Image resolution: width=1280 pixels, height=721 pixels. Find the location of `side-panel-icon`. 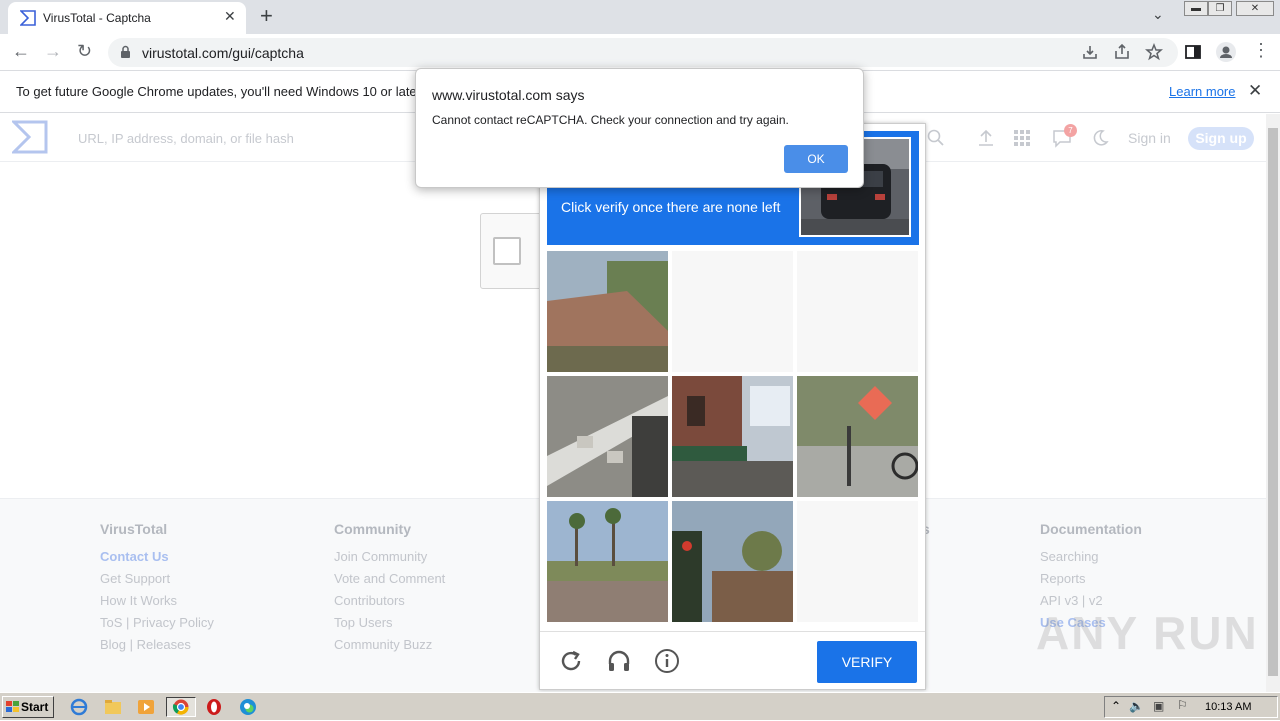

side-panel-icon is located at coordinates (1193, 52).